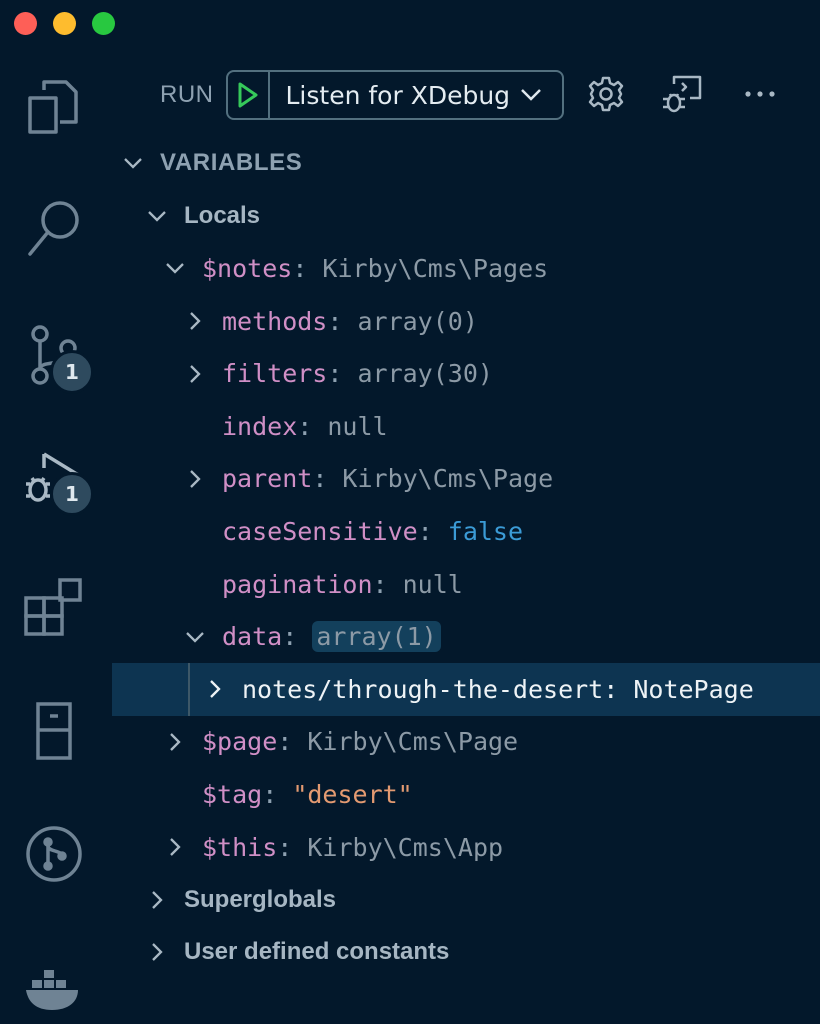  Describe the element at coordinates (466, 952) in the screenshot. I see `scope-user-defined-constants: User defined constants` at that location.